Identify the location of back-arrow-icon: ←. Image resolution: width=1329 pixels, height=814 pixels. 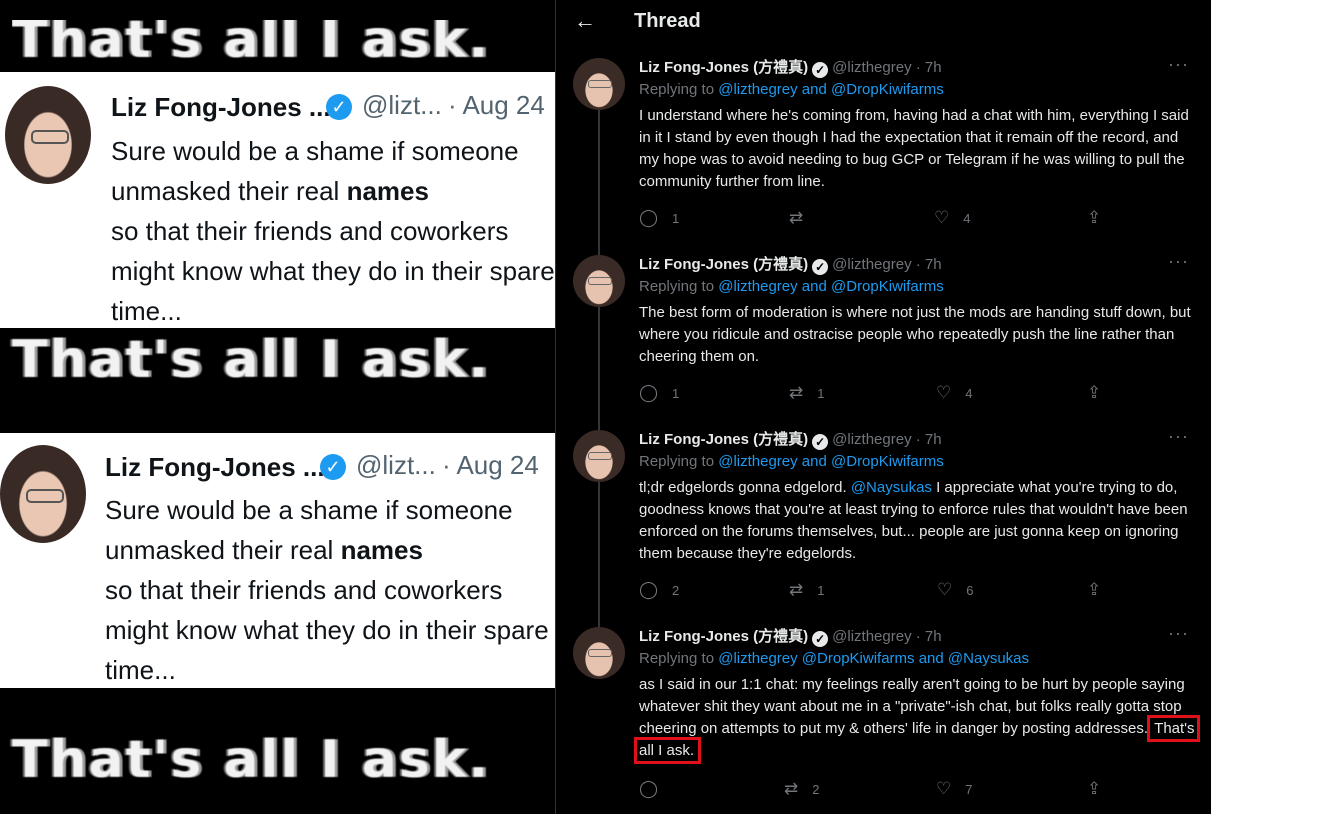
(585, 21).